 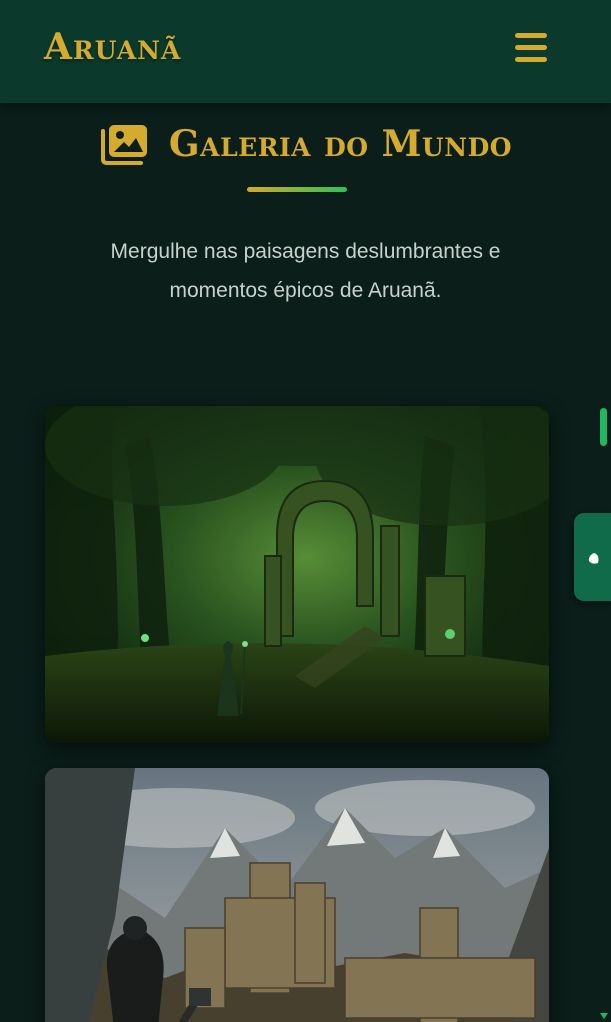 I want to click on gallery-heading: Galeria do Mundo, so click(x=305, y=144).